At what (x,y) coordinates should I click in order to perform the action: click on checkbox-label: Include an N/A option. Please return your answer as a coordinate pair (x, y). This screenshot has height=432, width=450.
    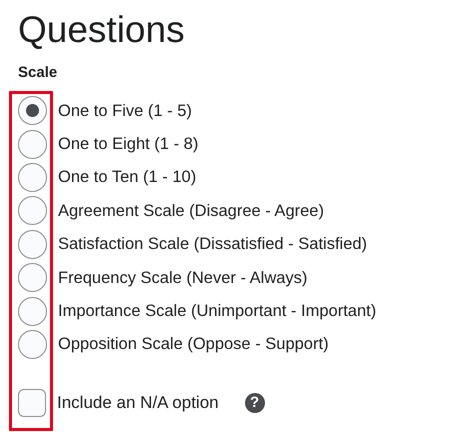
    Looking at the image, I should click on (138, 403).